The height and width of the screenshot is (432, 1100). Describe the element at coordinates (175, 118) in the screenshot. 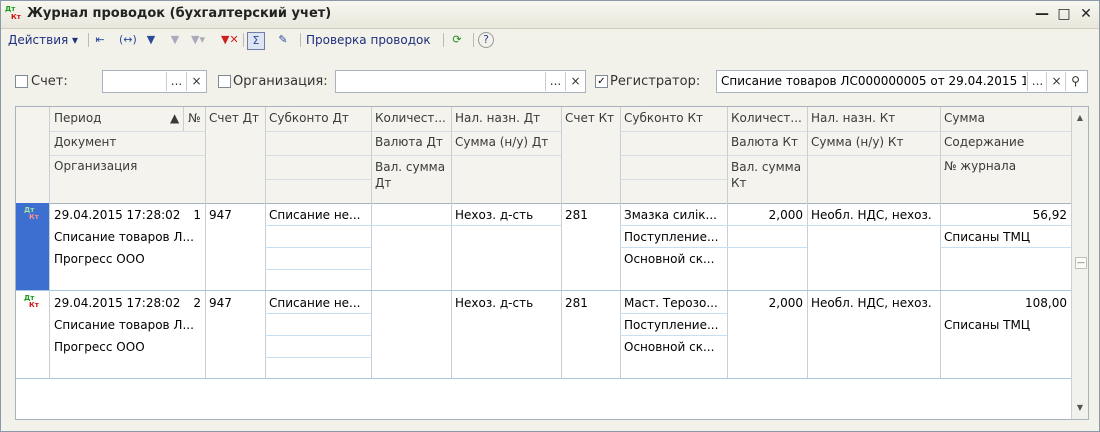

I see `sort-icon: ▲` at that location.